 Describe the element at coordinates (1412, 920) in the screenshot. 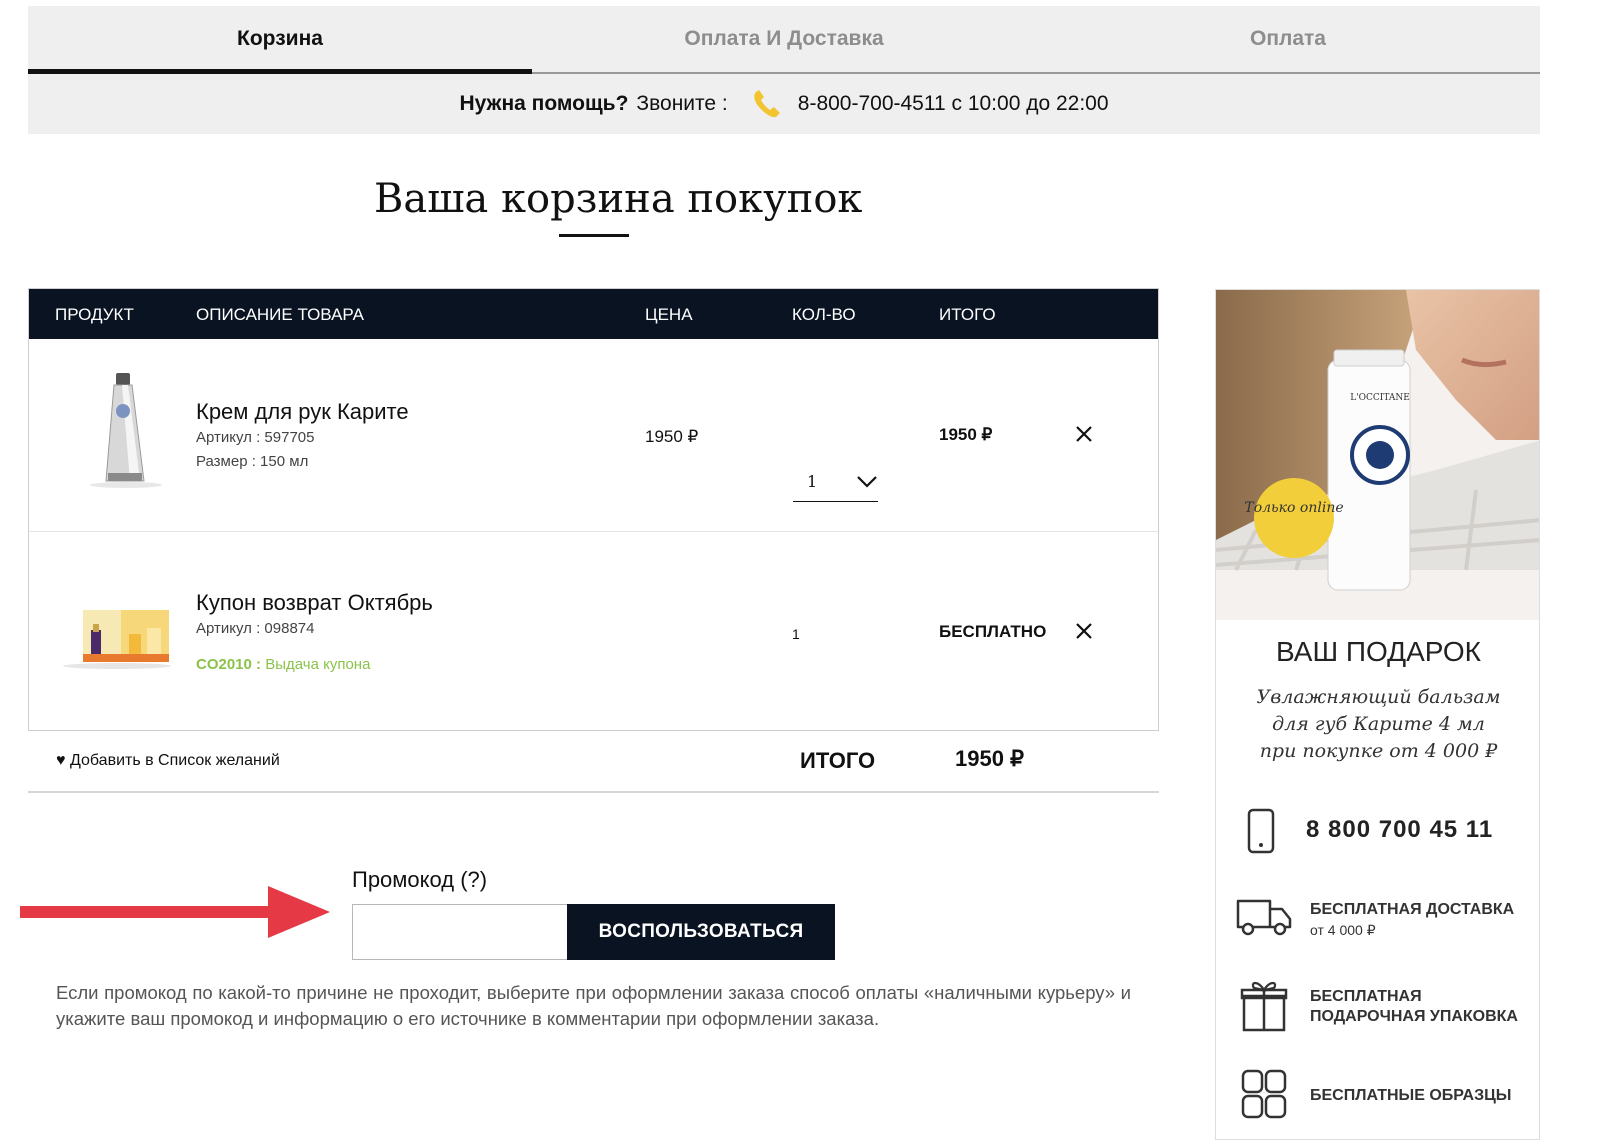

I see `free-delivery-feature: БЕСПЛАТНАЯ ДОСТАВКА от 4 000 ₽` at that location.